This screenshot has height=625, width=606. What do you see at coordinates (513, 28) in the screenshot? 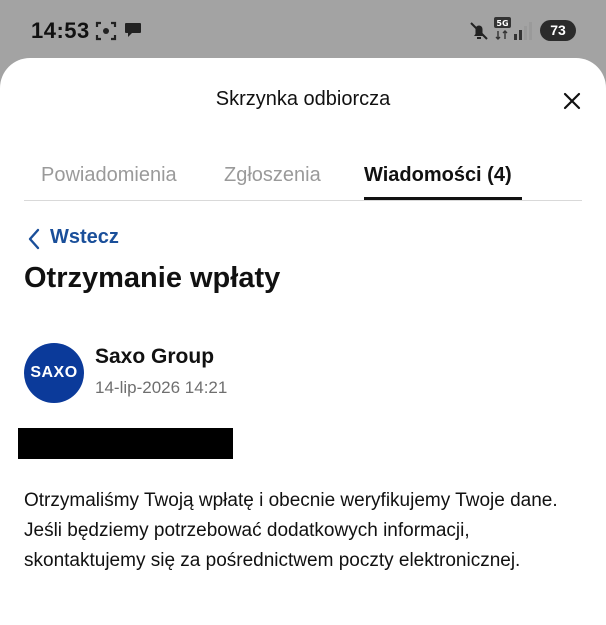
I see `signal-5g-icon: 5G` at bounding box center [513, 28].